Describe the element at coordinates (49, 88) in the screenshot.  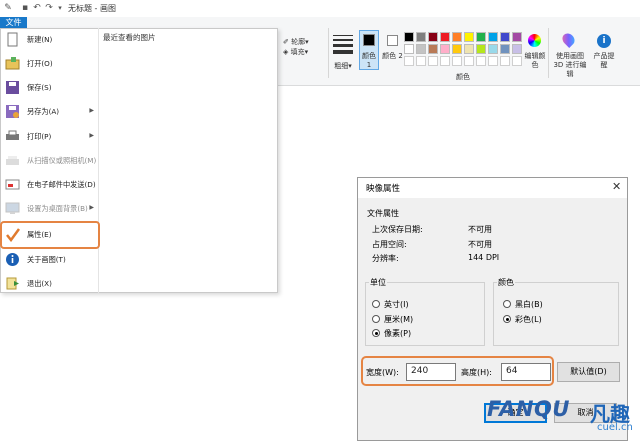
I see `file-menu-item: 保存(S)` at that location.